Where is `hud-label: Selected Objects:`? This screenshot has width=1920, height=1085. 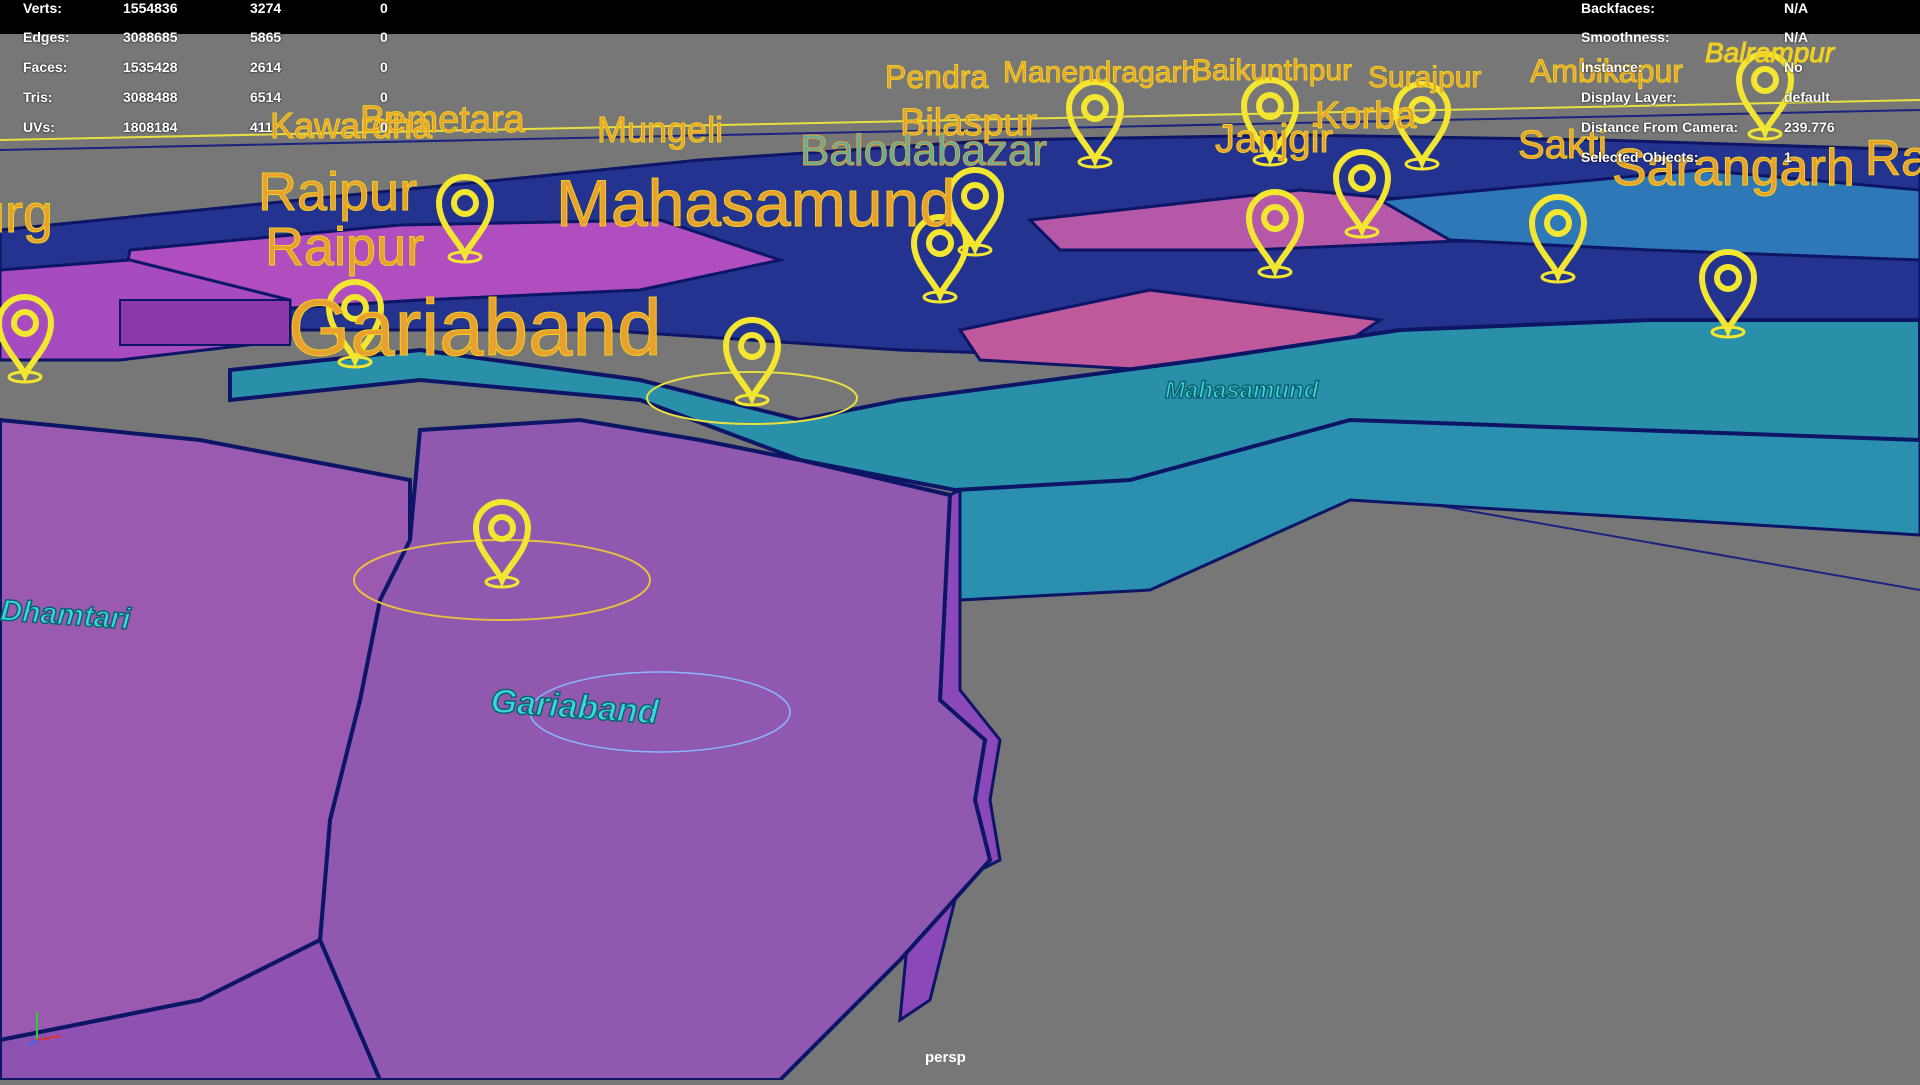
hud-label: Selected Objects: is located at coordinates (1640, 157).